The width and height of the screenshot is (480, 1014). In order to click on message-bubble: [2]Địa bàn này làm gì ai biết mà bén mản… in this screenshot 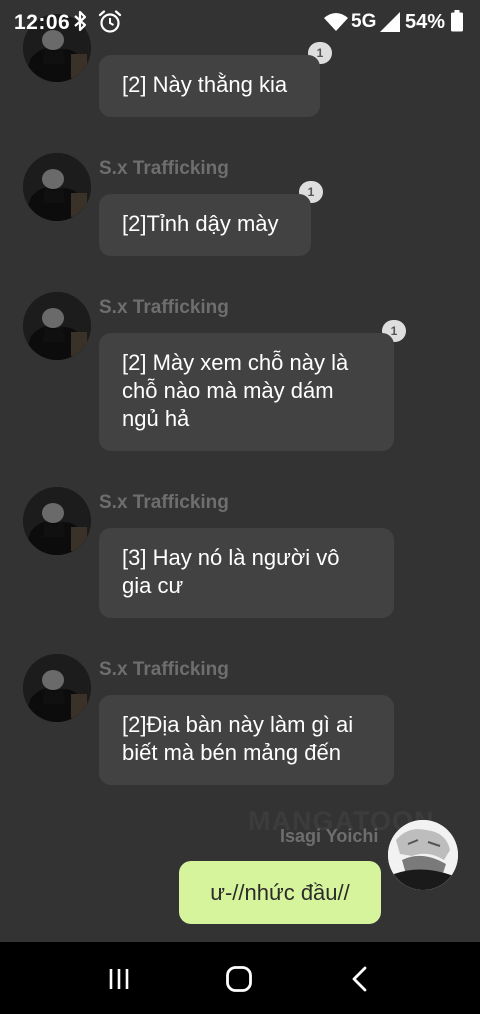, I will do `click(246, 740)`.